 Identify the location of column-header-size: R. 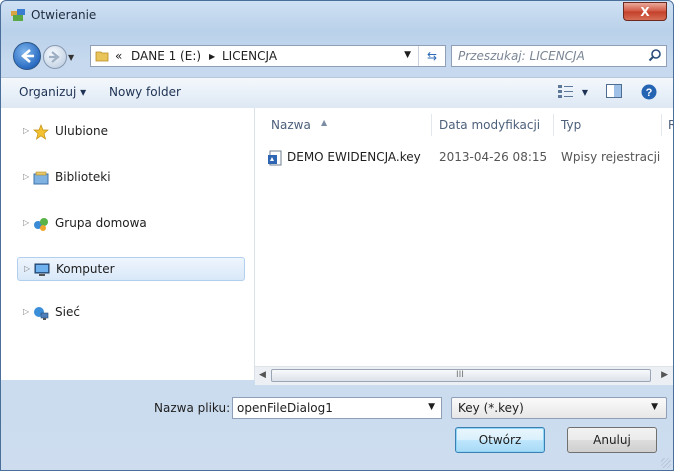
(670, 125).